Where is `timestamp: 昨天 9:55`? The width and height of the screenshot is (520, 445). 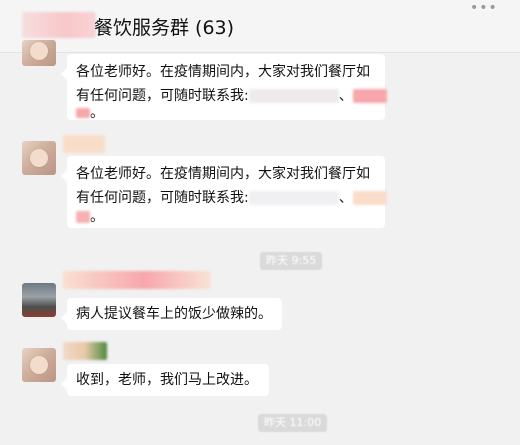
timestamp: 昨天 9:55 is located at coordinates (291, 261).